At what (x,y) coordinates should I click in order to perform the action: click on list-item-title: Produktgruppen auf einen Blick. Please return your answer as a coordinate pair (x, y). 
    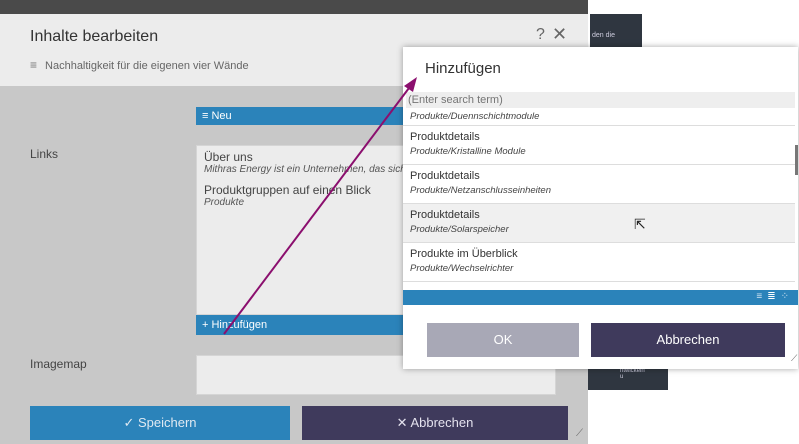
    Looking at the image, I should click on (287, 190).